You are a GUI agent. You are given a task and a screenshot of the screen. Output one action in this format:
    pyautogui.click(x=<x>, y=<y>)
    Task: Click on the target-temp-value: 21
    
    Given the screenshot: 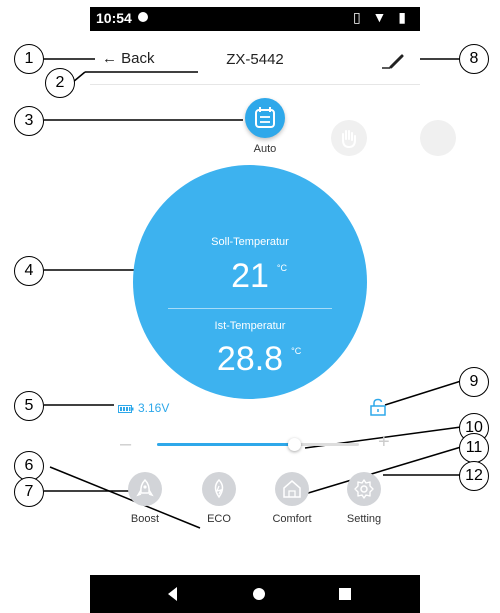 What is the action you would take?
    pyautogui.click(x=250, y=276)
    